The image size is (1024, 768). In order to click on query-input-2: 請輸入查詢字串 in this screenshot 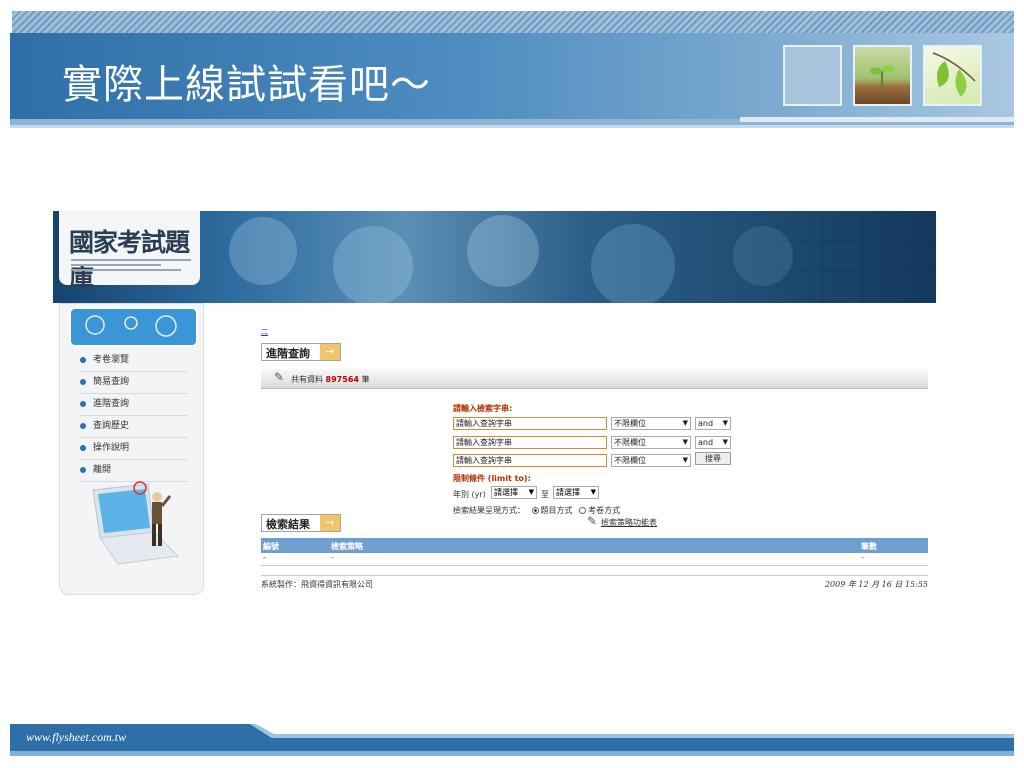, I will do `click(530, 442)`.